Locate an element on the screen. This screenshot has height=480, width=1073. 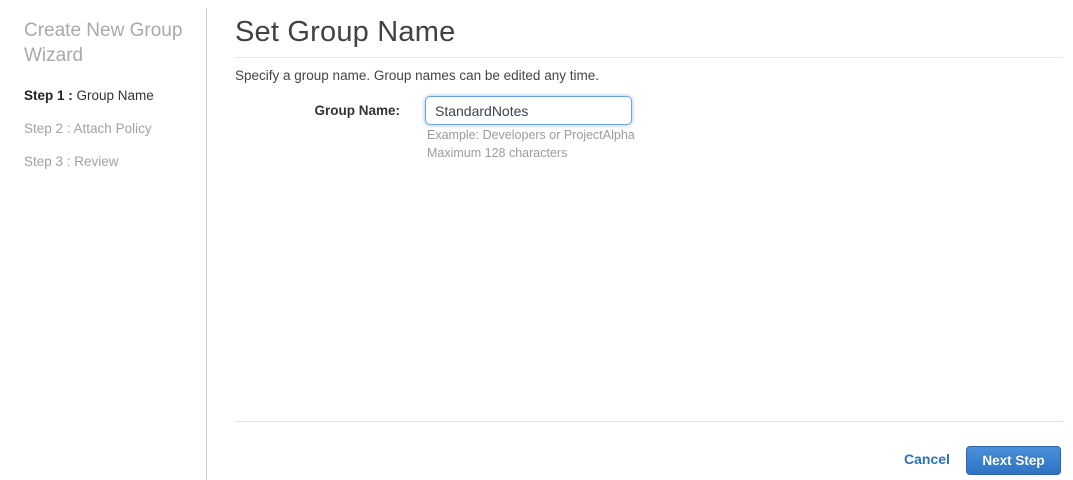
step-label: Attach Policy is located at coordinates (112, 128).